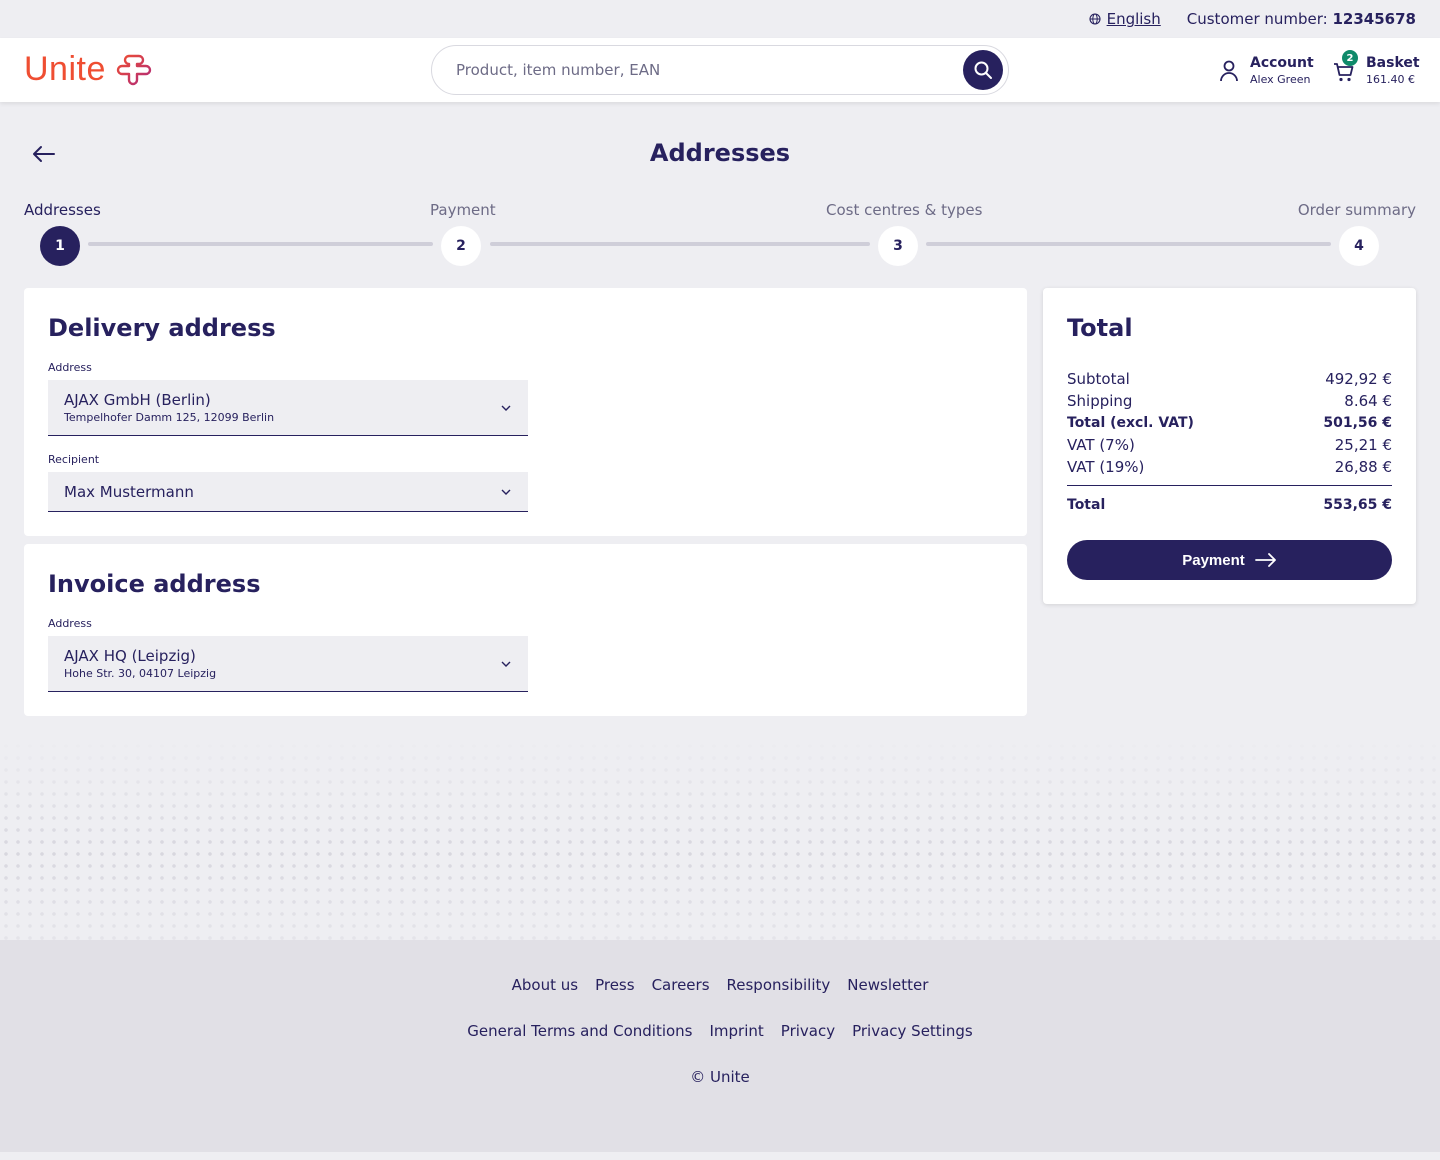 This screenshot has width=1440, height=1160. I want to click on recipient-value: Max Mustermann, so click(129, 492).